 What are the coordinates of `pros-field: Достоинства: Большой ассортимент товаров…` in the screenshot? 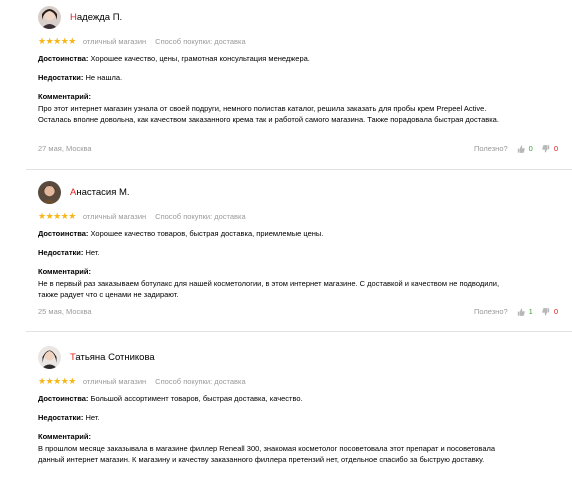 It's located at (170, 398).